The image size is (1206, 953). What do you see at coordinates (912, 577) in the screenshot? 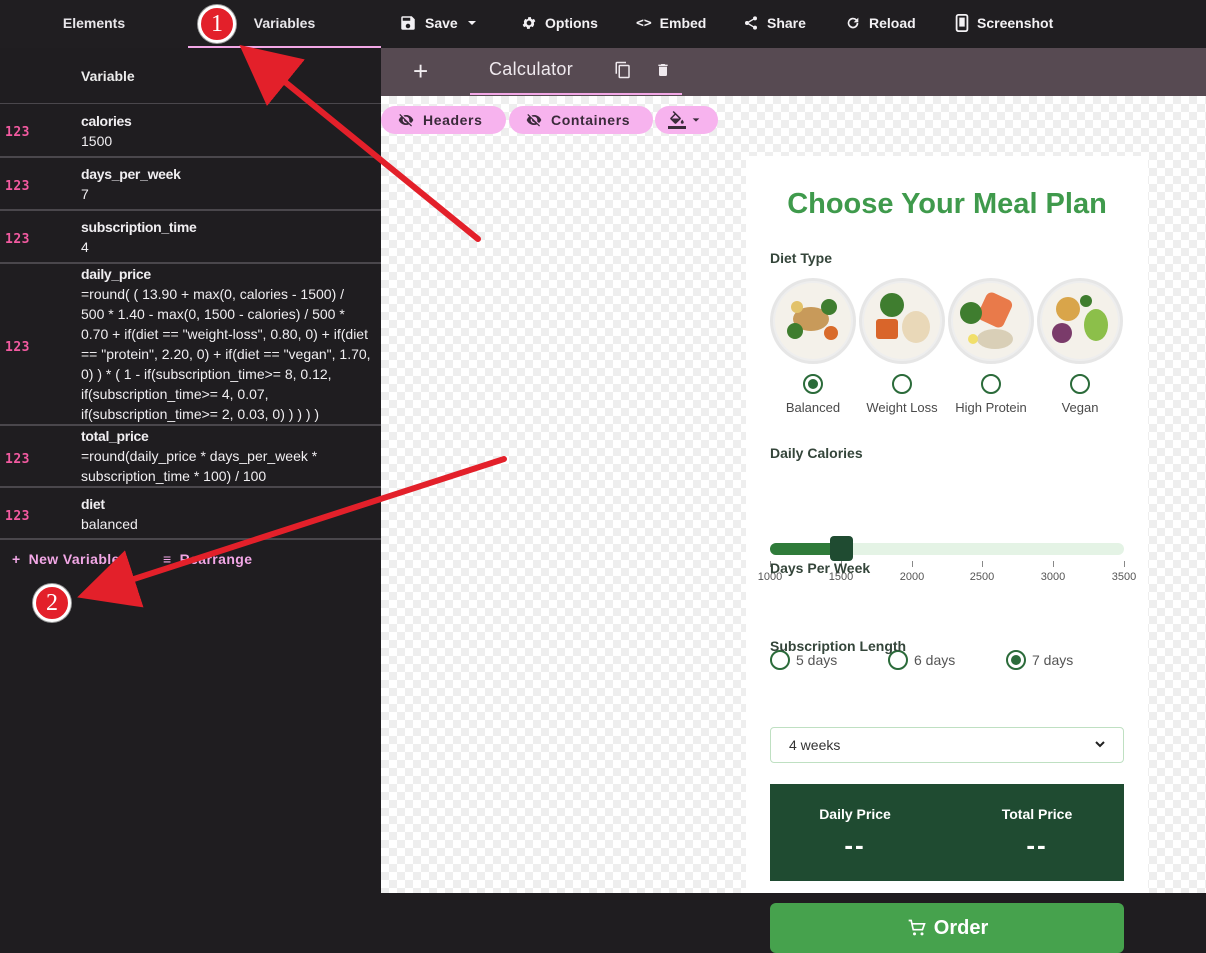
I see `slider-tick-label: 2000` at bounding box center [912, 577].